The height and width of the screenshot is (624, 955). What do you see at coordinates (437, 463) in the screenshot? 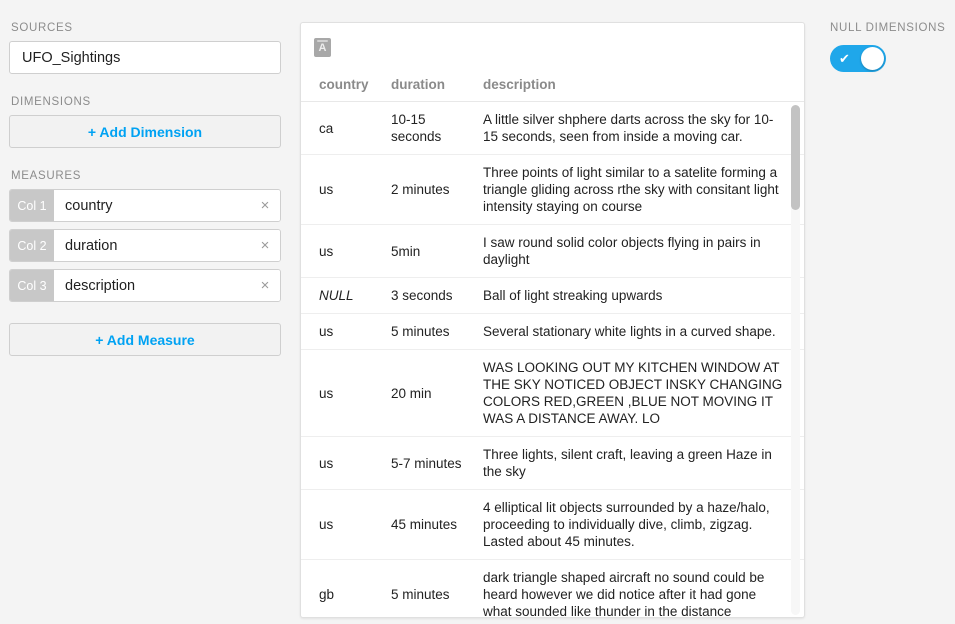
I see `cell-duration: 5-7 minutes` at bounding box center [437, 463].